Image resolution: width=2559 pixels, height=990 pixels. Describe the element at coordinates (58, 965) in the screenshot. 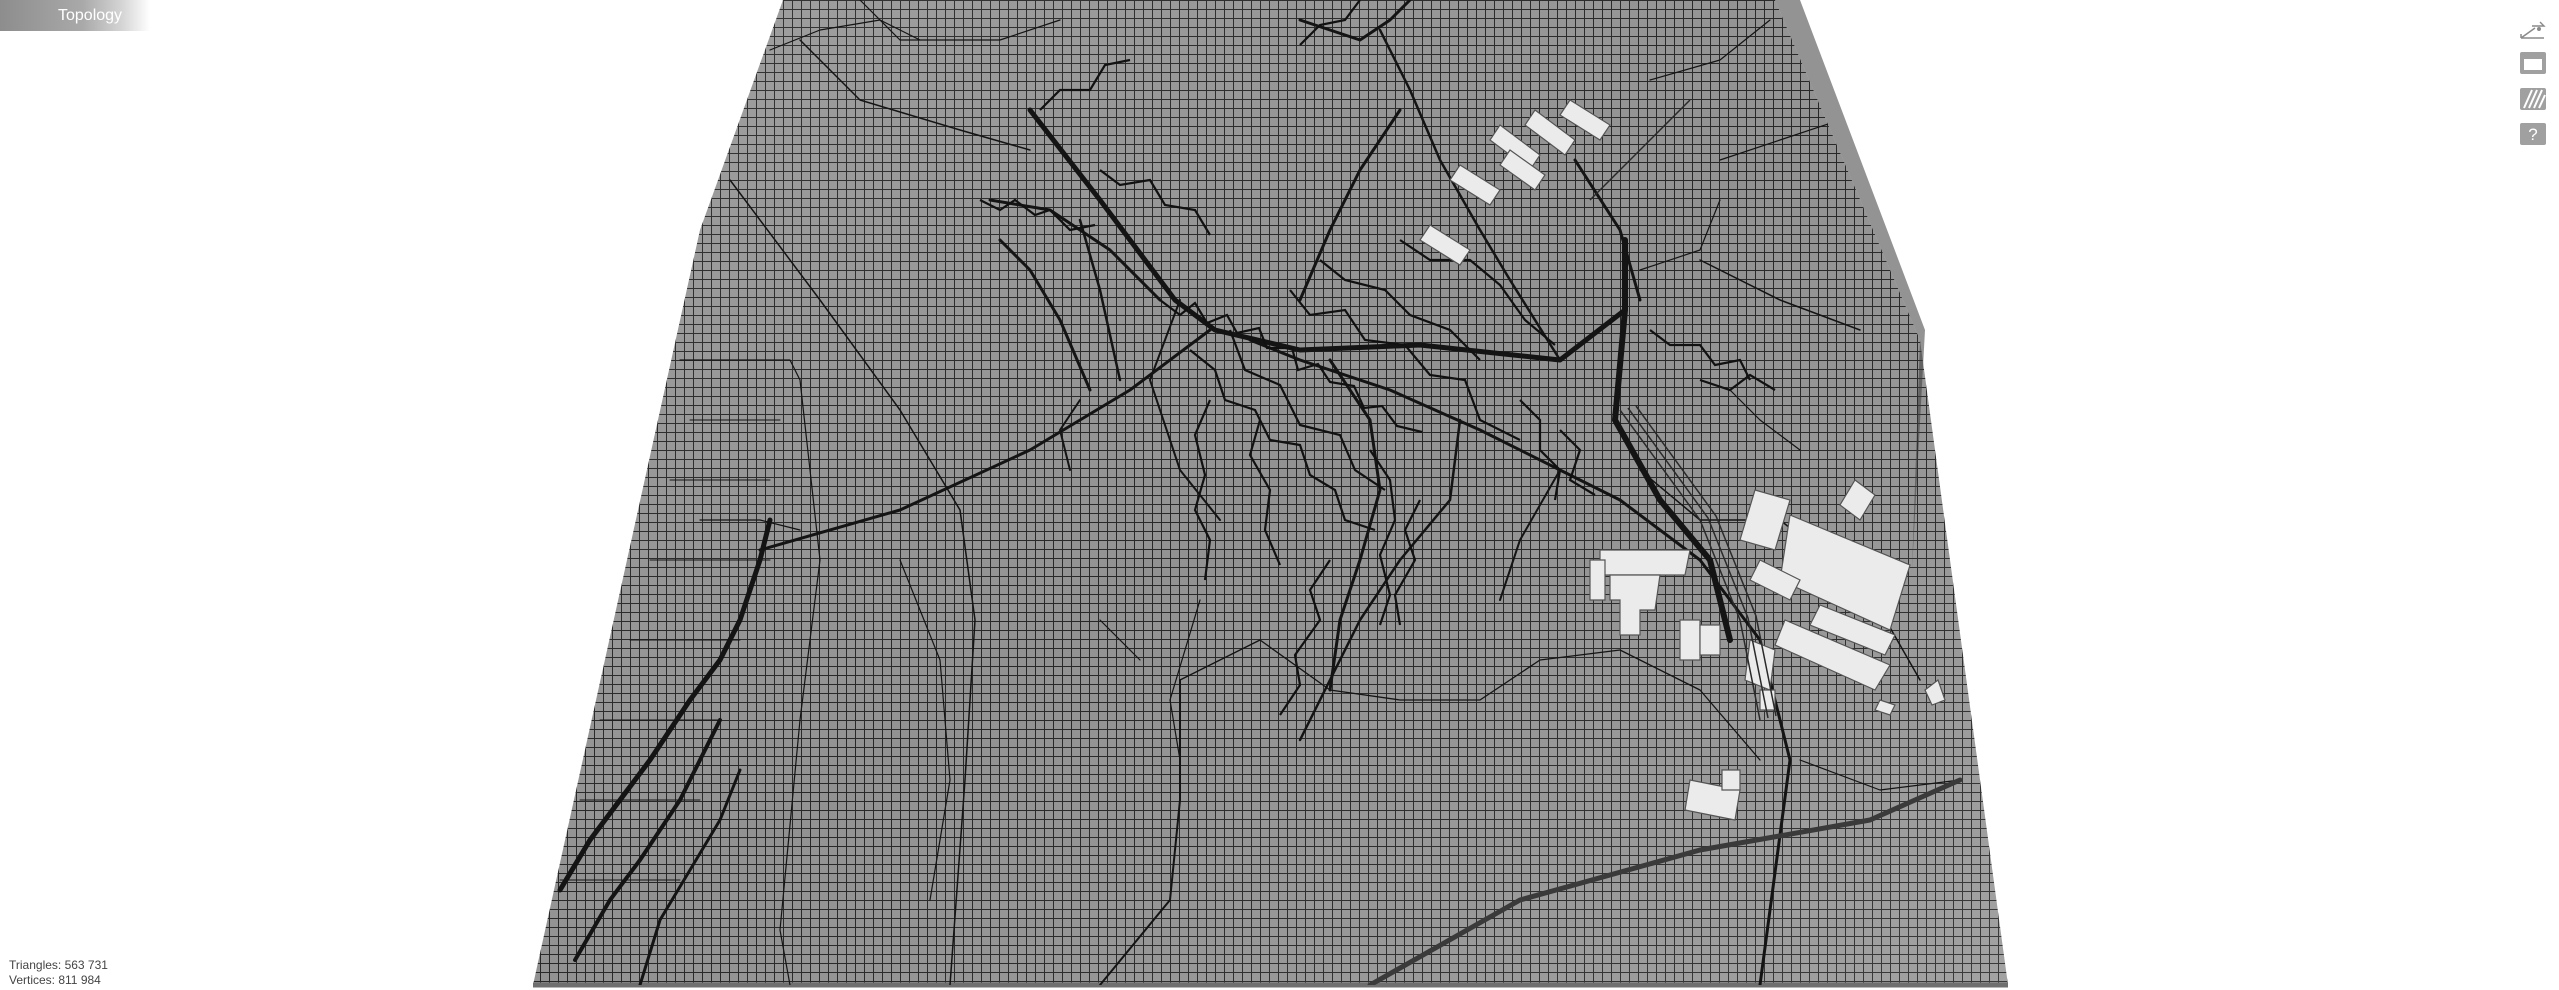

I see `triangles-count: Triangles: 563 731` at that location.